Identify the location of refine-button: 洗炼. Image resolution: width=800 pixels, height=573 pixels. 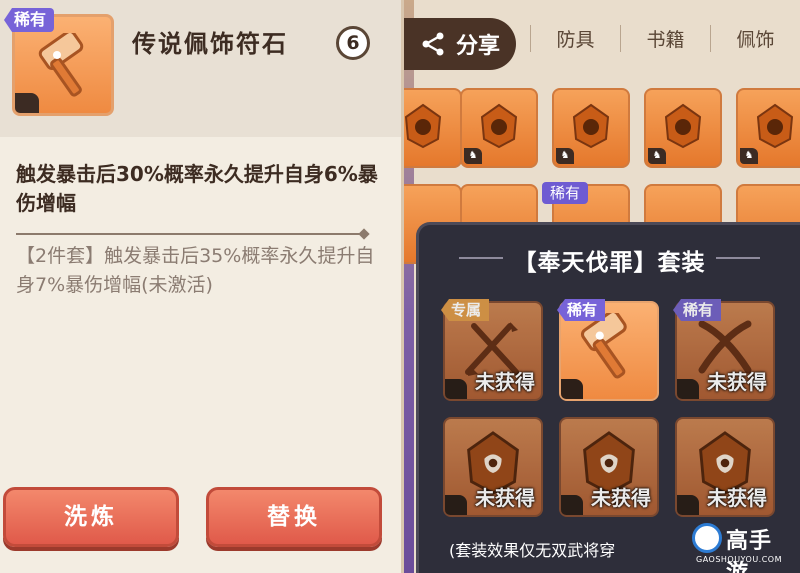
(91, 517).